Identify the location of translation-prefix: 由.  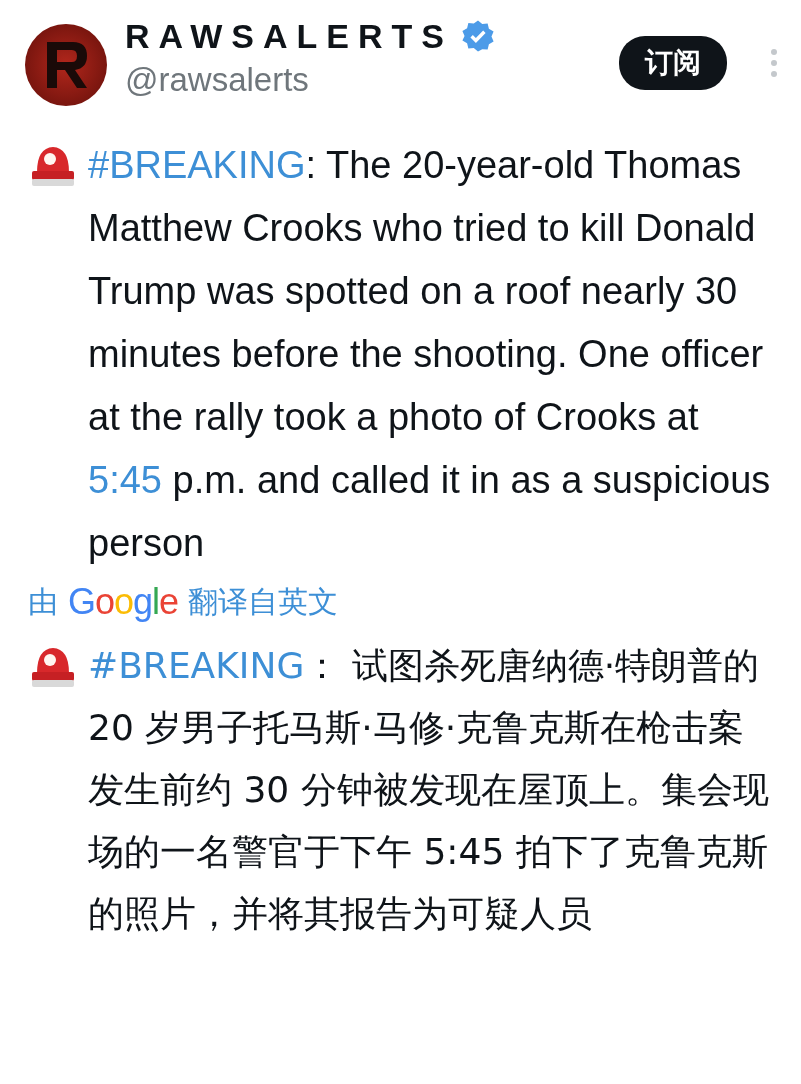
(43, 601).